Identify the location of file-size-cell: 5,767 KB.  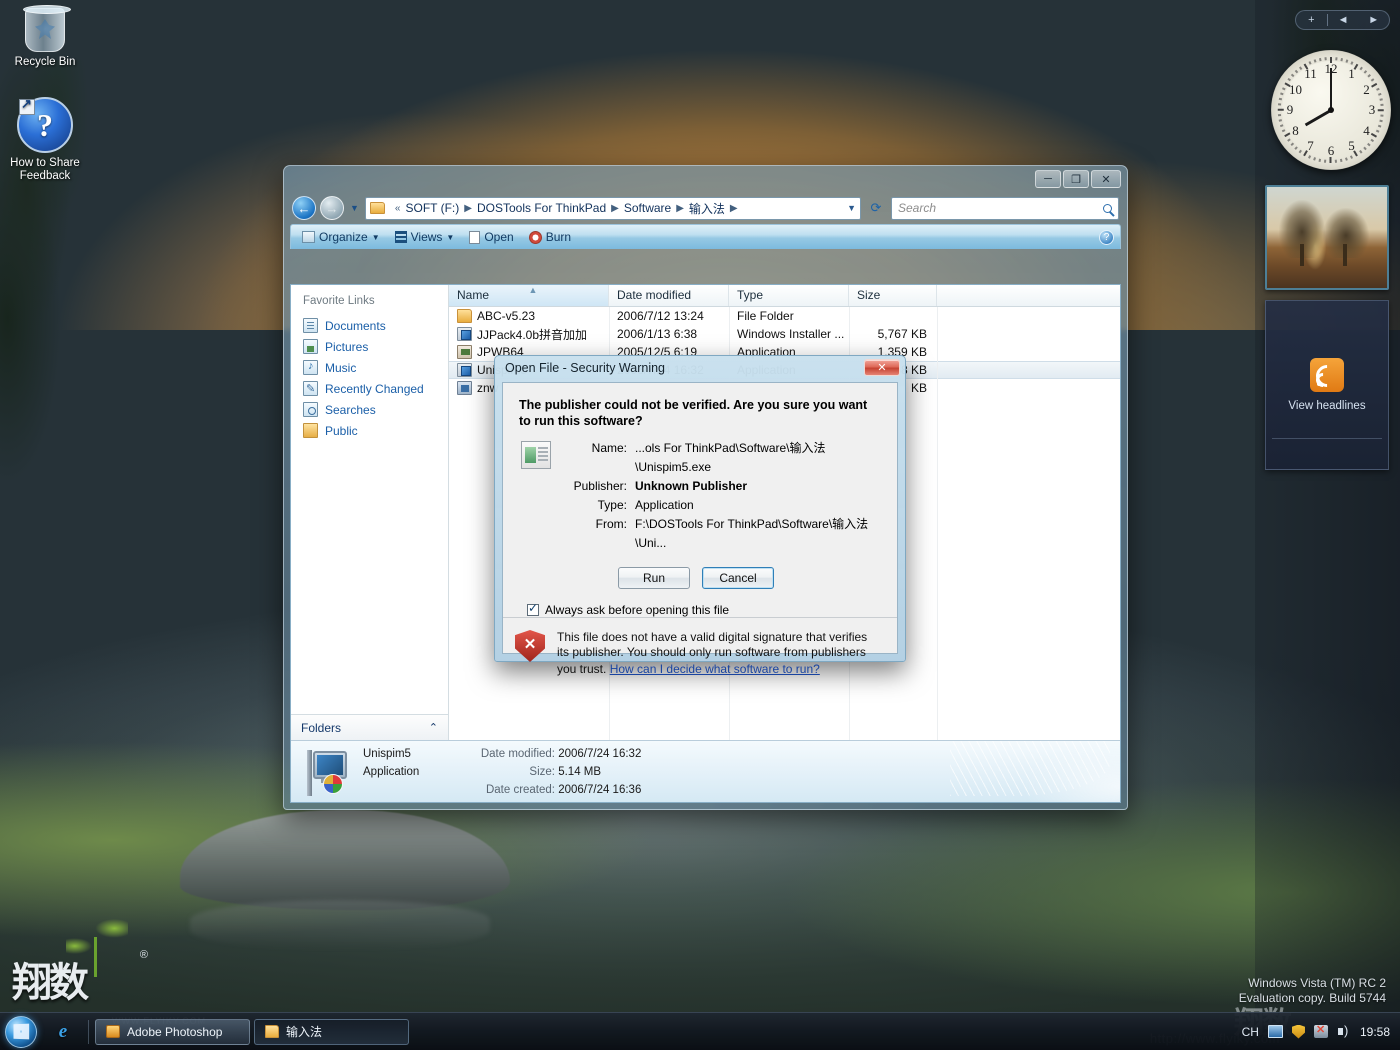
(902, 334).